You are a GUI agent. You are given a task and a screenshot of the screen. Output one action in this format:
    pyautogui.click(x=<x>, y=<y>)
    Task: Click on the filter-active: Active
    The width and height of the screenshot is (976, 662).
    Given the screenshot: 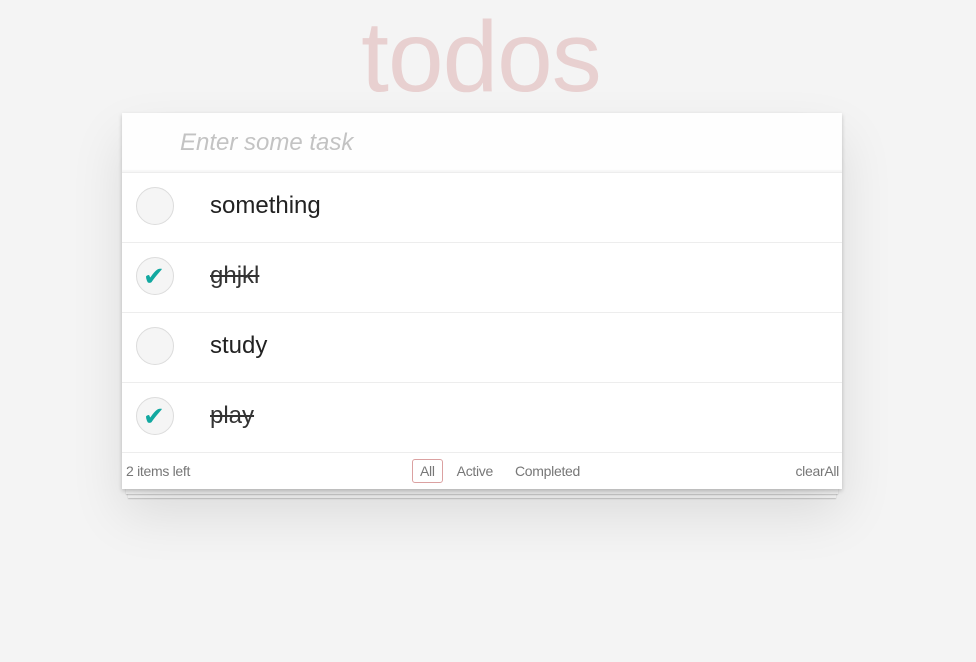 What is the action you would take?
    pyautogui.click(x=475, y=471)
    